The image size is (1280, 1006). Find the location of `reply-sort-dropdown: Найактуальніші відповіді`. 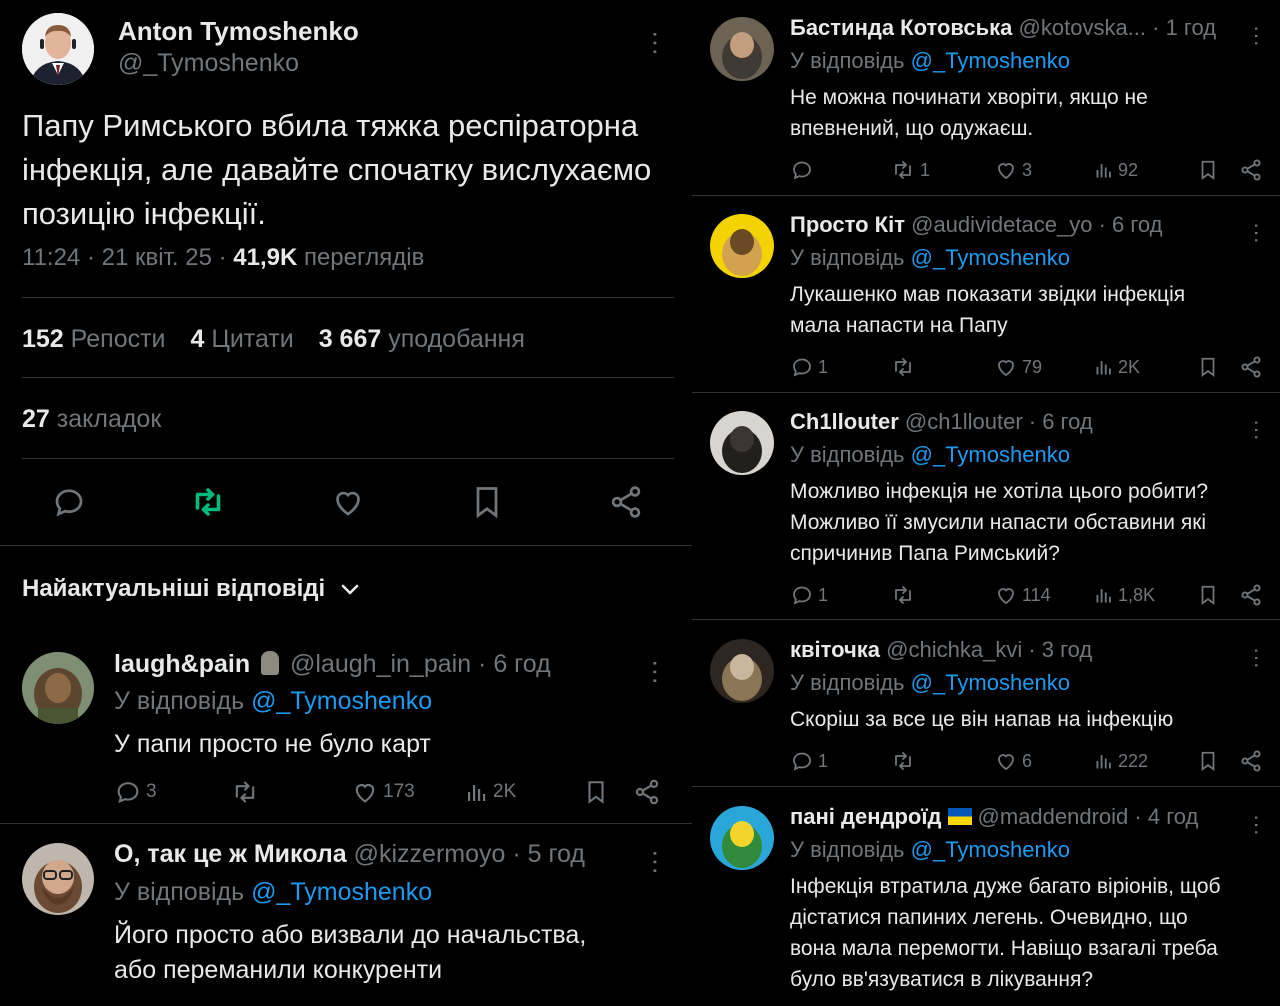

reply-sort-dropdown: Найактуальніші відповіді is located at coordinates (191, 589).